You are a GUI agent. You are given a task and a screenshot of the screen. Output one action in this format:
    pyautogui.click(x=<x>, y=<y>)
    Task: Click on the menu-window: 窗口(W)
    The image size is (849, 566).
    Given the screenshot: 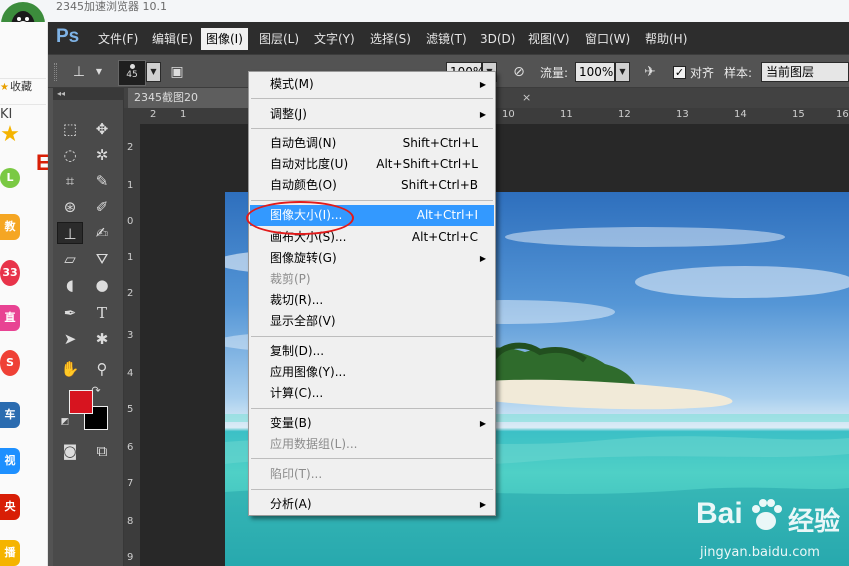 What is the action you would take?
    pyautogui.click(x=607, y=39)
    